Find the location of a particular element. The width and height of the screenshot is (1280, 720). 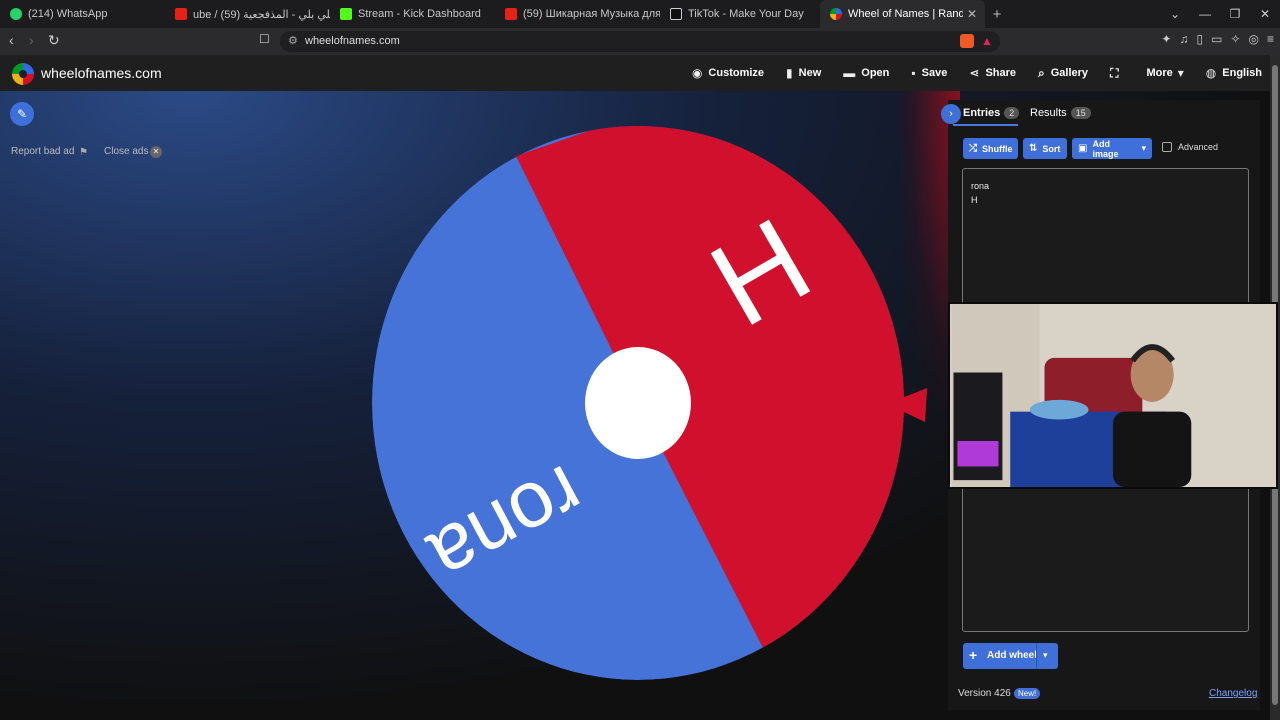

tab-wheel-of-names: Wheel of Names | Random name ✕ is located at coordinates (902, 14).